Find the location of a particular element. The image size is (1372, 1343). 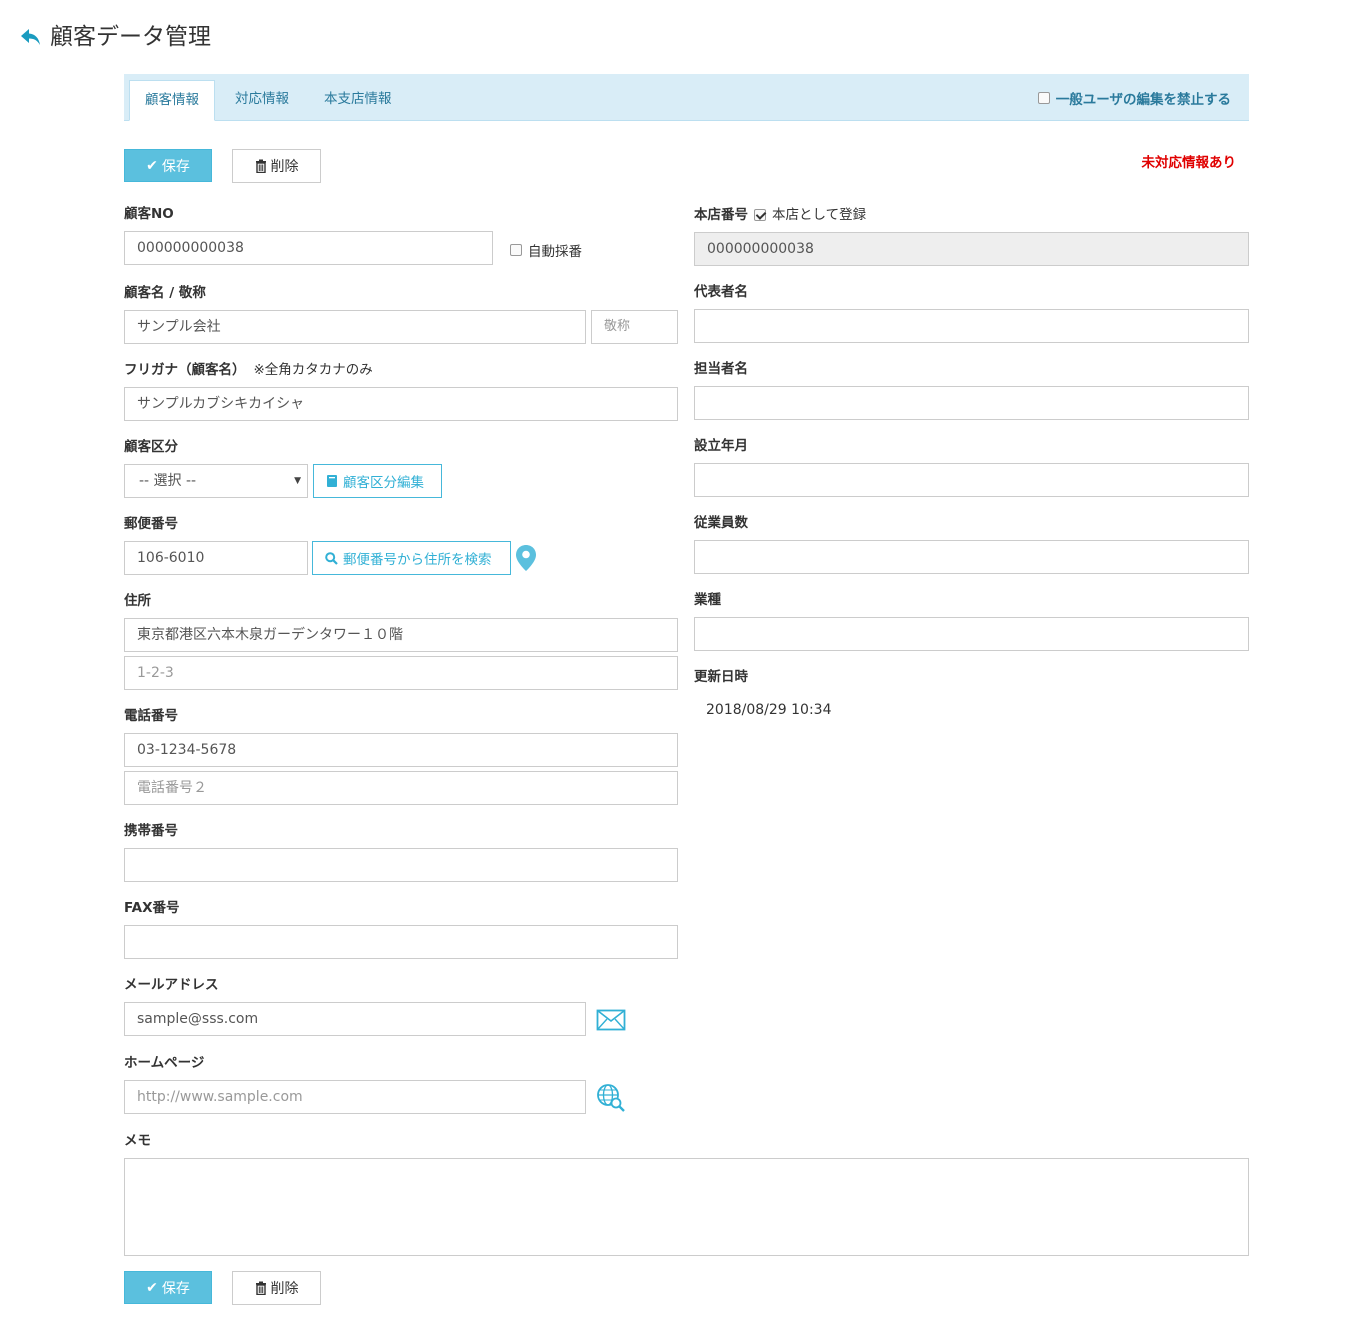

postal-input: 106-6010 is located at coordinates (216, 558).